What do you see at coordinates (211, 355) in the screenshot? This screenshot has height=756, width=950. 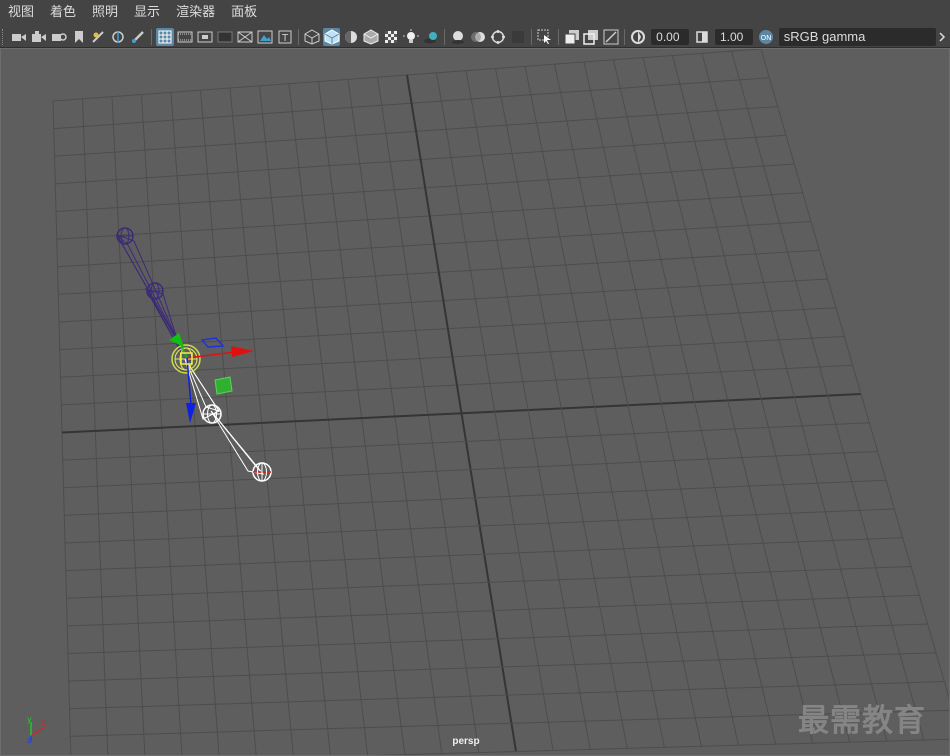 I see `manip-x-axis` at bounding box center [211, 355].